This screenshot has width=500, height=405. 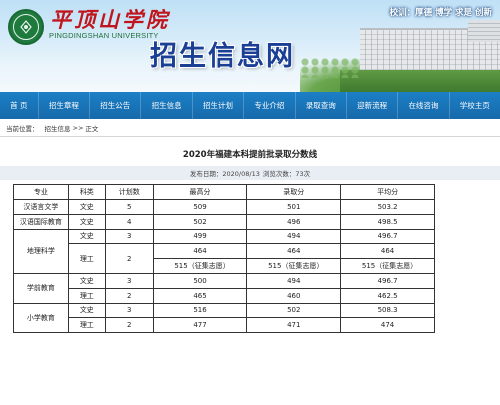 I want to click on school-motto: 校训：厚德 博学 求是 创新, so click(x=440, y=13).